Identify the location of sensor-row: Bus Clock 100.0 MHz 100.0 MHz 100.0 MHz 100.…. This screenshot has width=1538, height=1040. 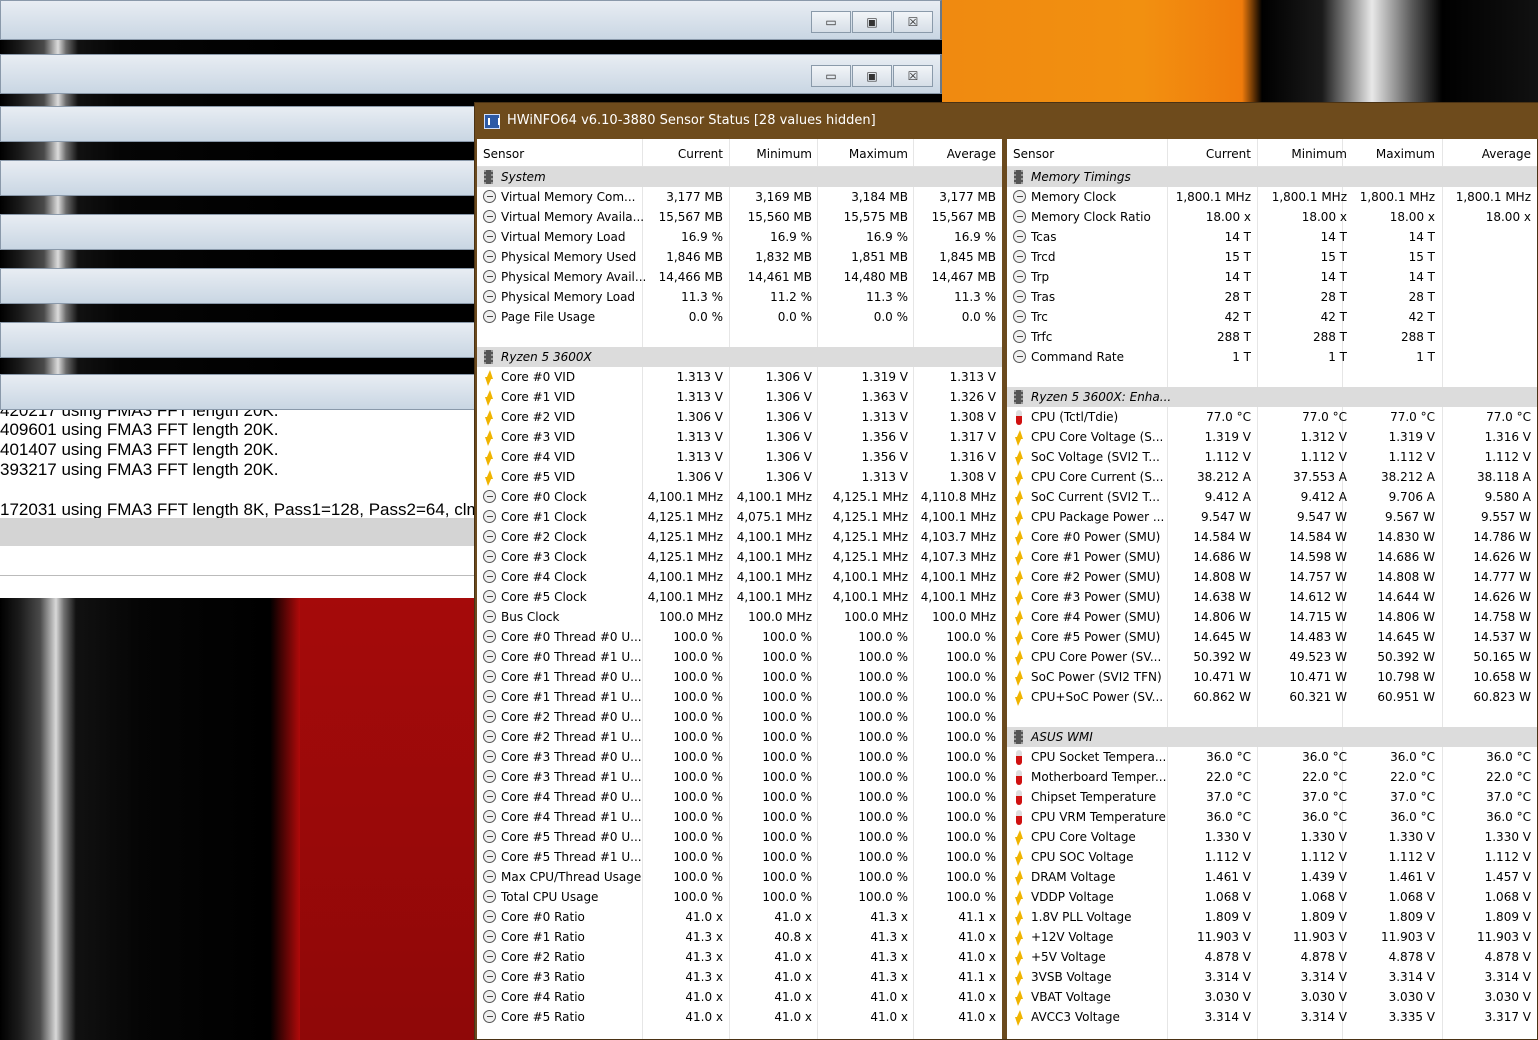
(739, 617).